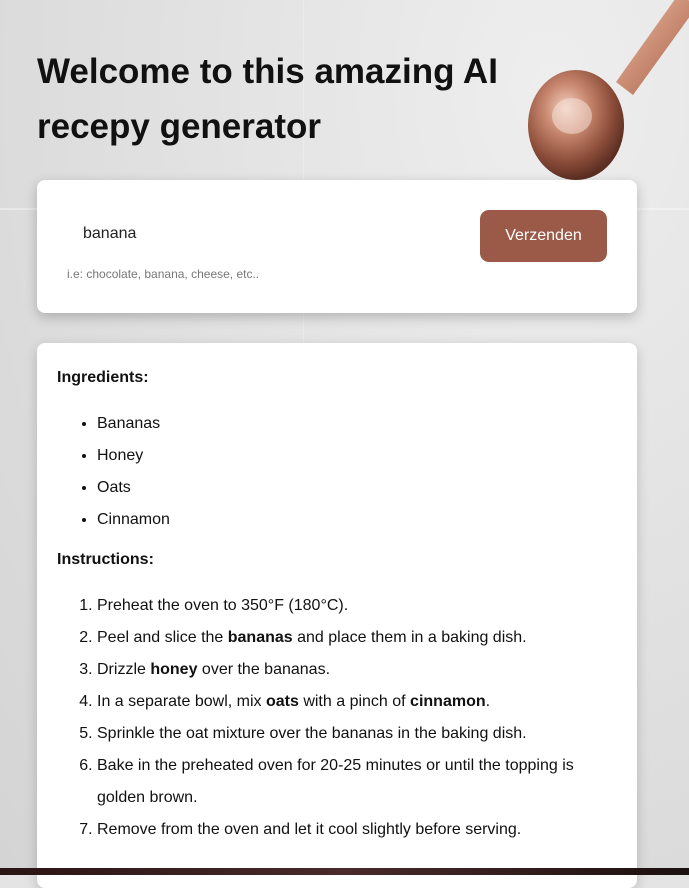  Describe the element at coordinates (264, 669) in the screenshot. I see `step-text: over the bananas.` at that location.